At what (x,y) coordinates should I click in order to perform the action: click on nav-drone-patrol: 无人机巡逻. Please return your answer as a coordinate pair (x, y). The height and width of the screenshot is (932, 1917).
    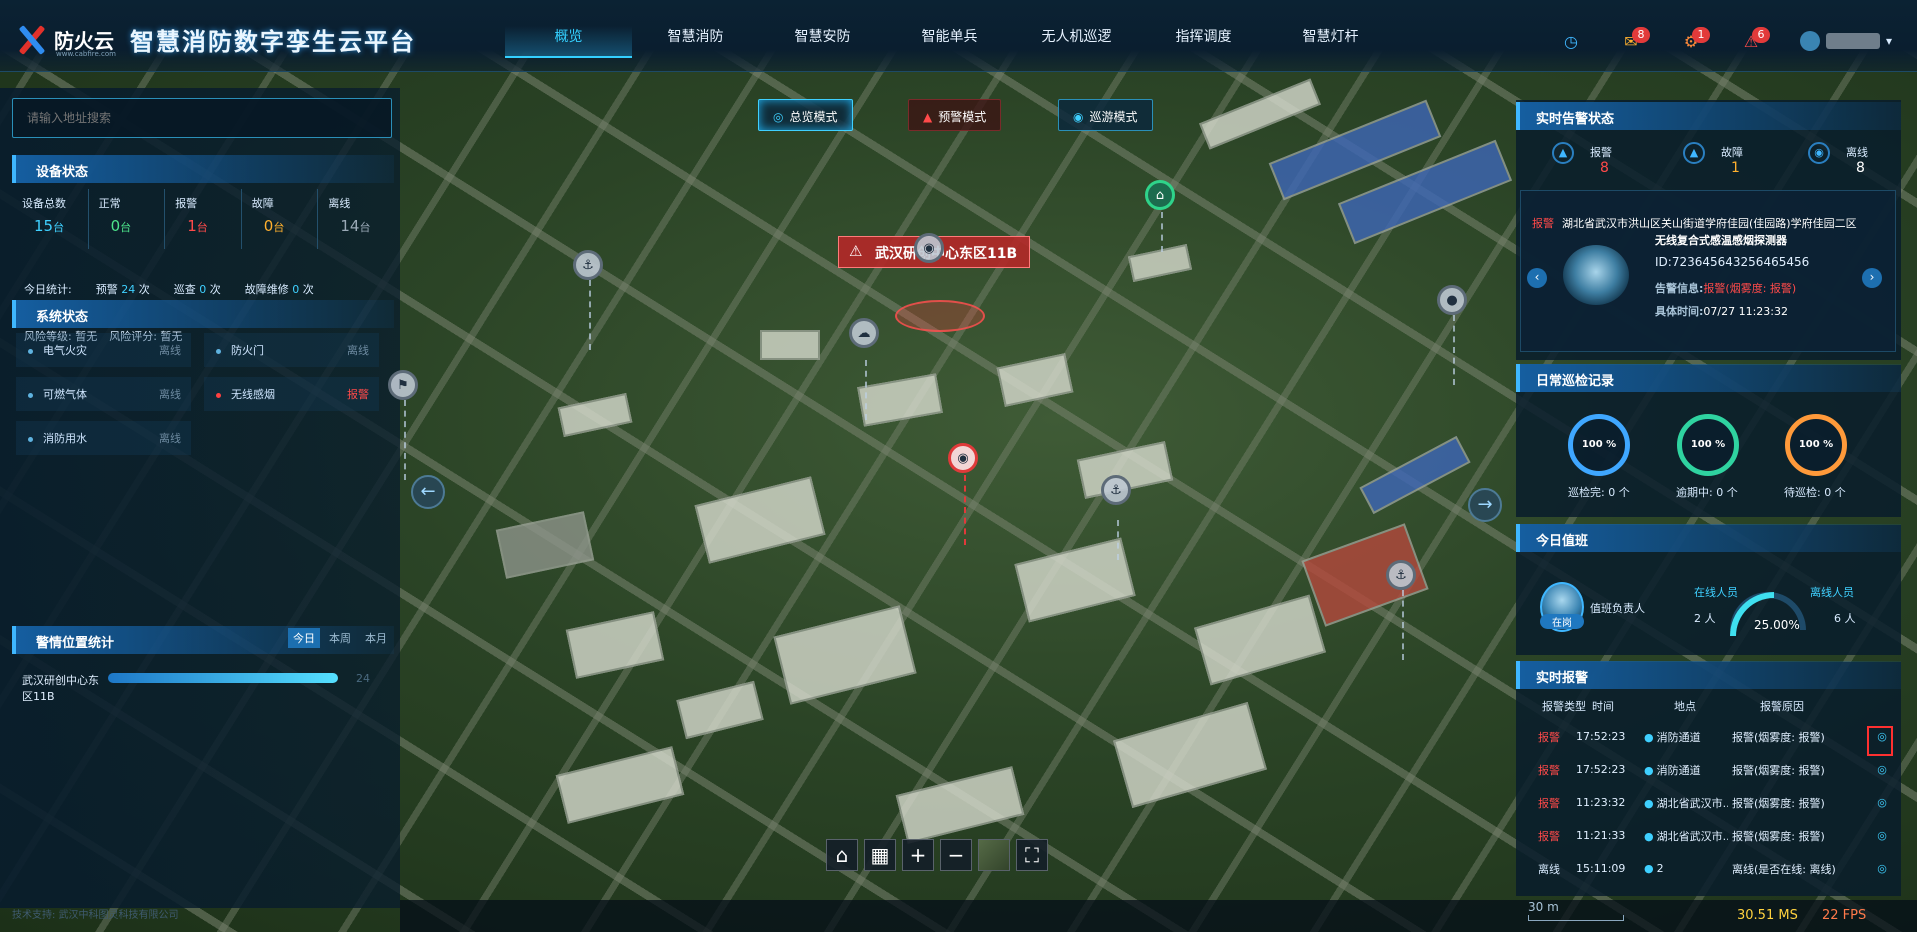
    Looking at the image, I should click on (1076, 42).